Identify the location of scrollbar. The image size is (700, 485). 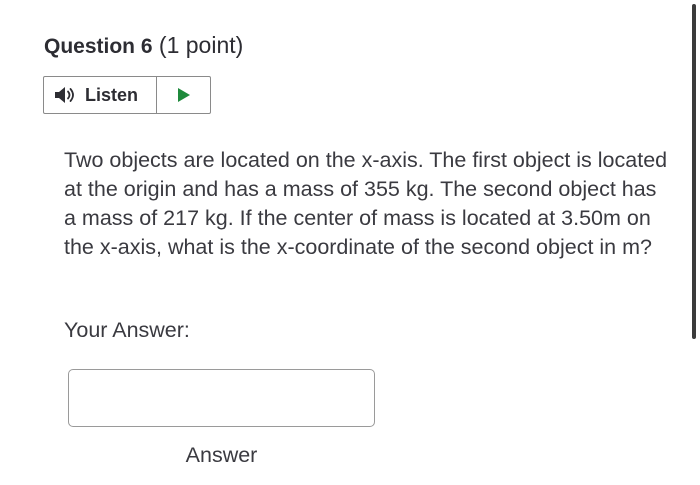
(694, 171).